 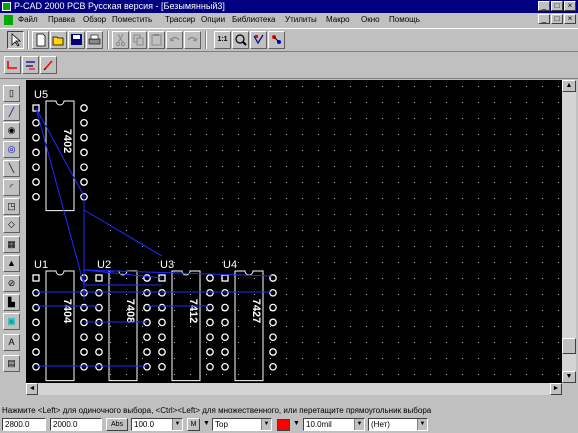 What do you see at coordinates (6, 6) in the screenshot?
I see `app-icon` at bounding box center [6, 6].